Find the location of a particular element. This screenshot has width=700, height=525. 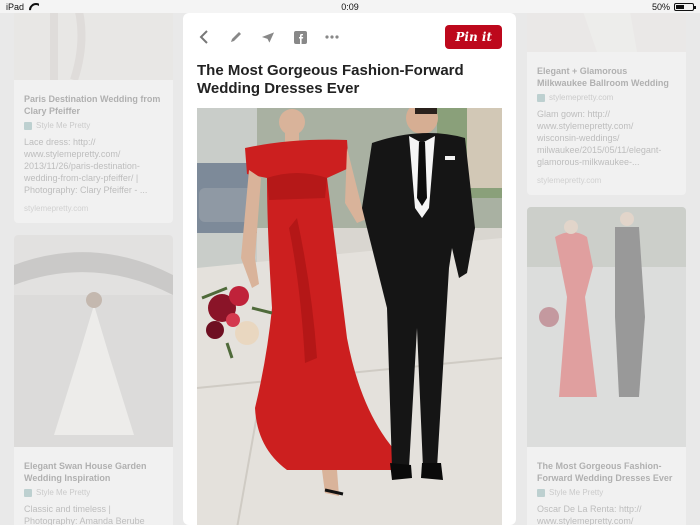

pin-it-button: Pin it is located at coordinates (473, 37).